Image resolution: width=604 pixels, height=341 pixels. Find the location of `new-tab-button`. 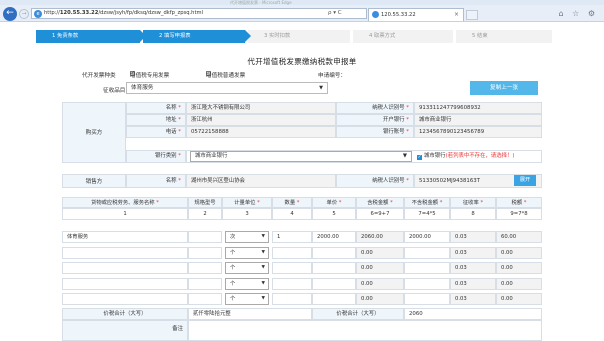

new-tab-button is located at coordinates (472, 15).